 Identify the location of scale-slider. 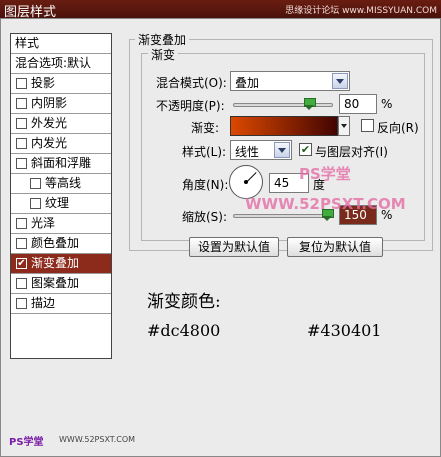
(283, 215).